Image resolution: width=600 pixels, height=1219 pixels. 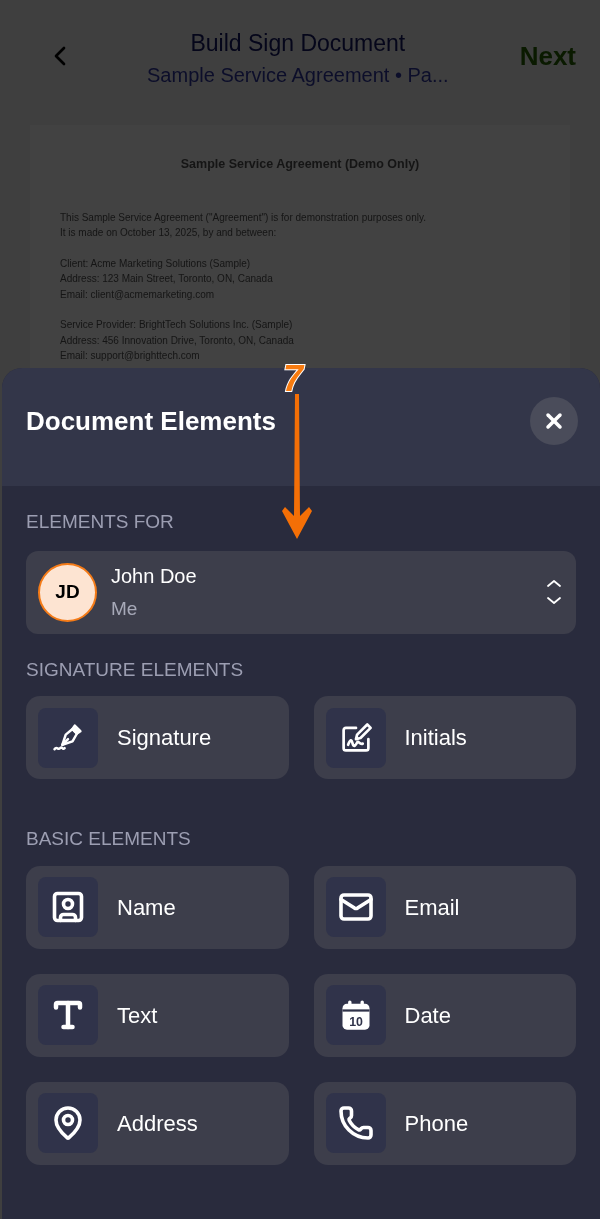 What do you see at coordinates (154, 576) in the screenshot?
I see `signer-name: John Doe` at bounding box center [154, 576].